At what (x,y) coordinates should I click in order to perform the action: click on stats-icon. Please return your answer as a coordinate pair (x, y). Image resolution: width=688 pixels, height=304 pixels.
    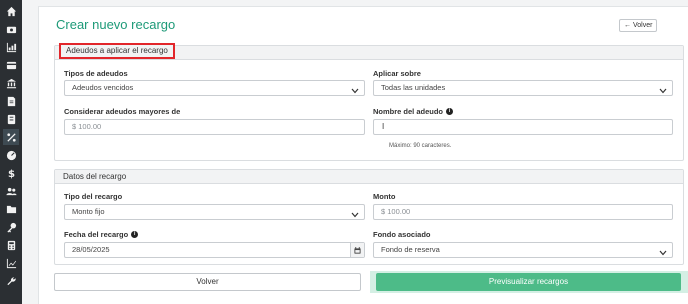
    Looking at the image, I should click on (11, 263).